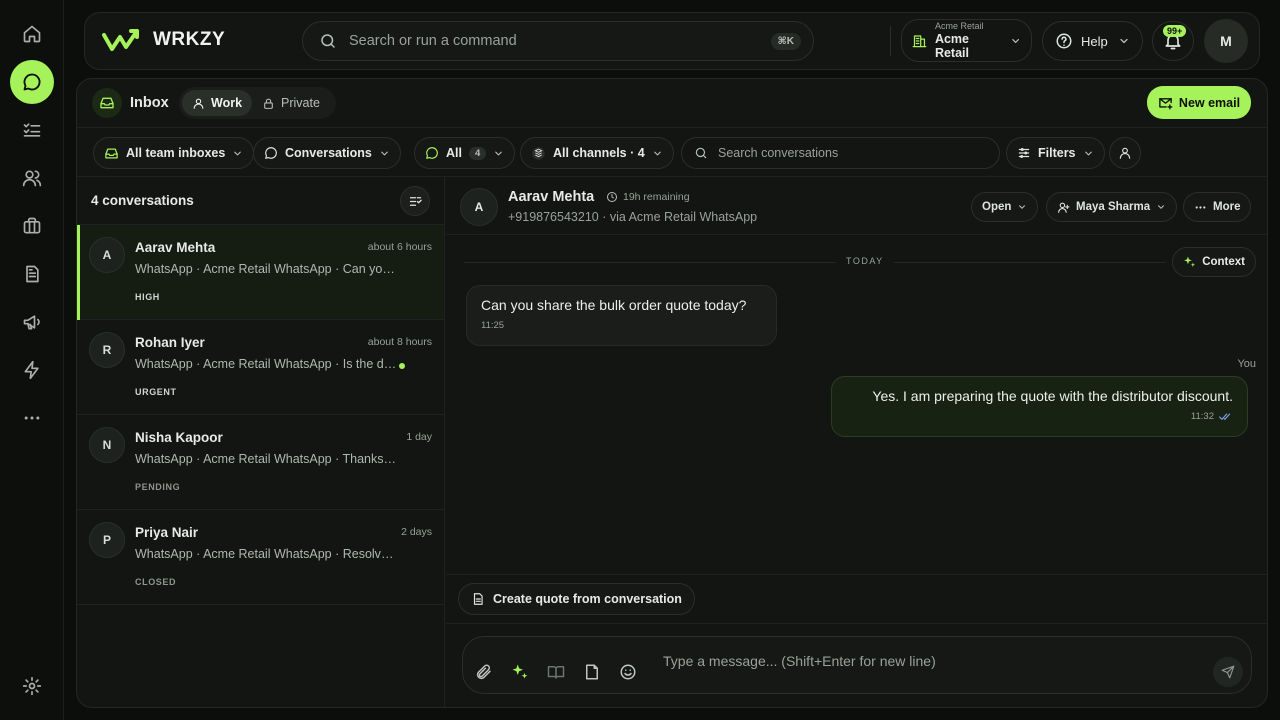  I want to click on priority-tag: HIGH, so click(147, 297).